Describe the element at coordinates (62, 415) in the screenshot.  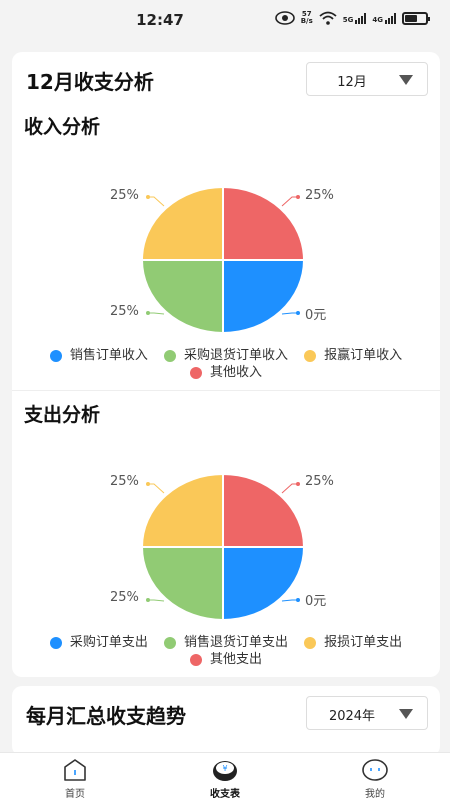
I see `expense-section-title: 支出分析` at that location.